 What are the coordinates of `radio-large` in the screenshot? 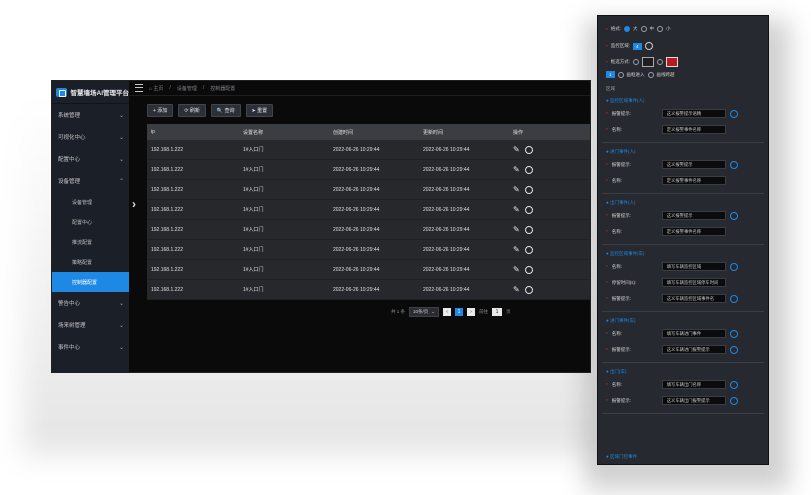 It's located at (627, 29).